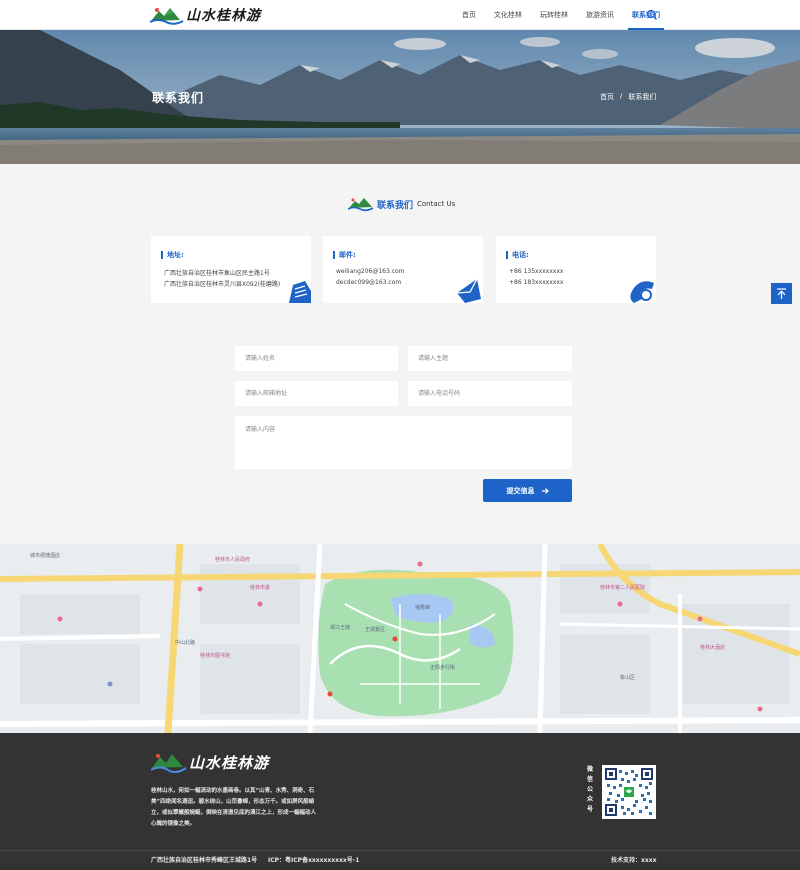 The image size is (800, 870). What do you see at coordinates (395, 205) in the screenshot?
I see `section-title-cn: 联系我们` at bounding box center [395, 205].